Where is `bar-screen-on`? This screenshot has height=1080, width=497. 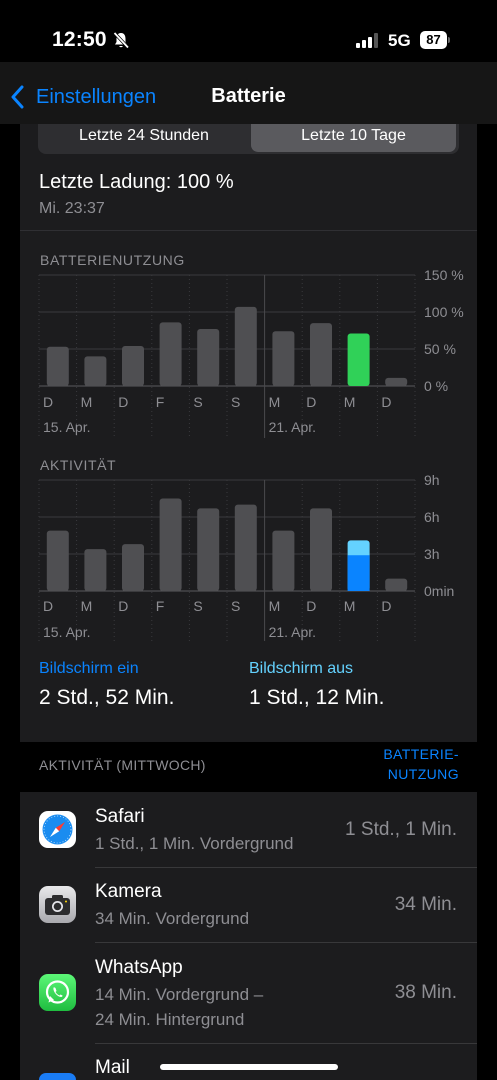
bar-screen-on is located at coordinates (358, 573).